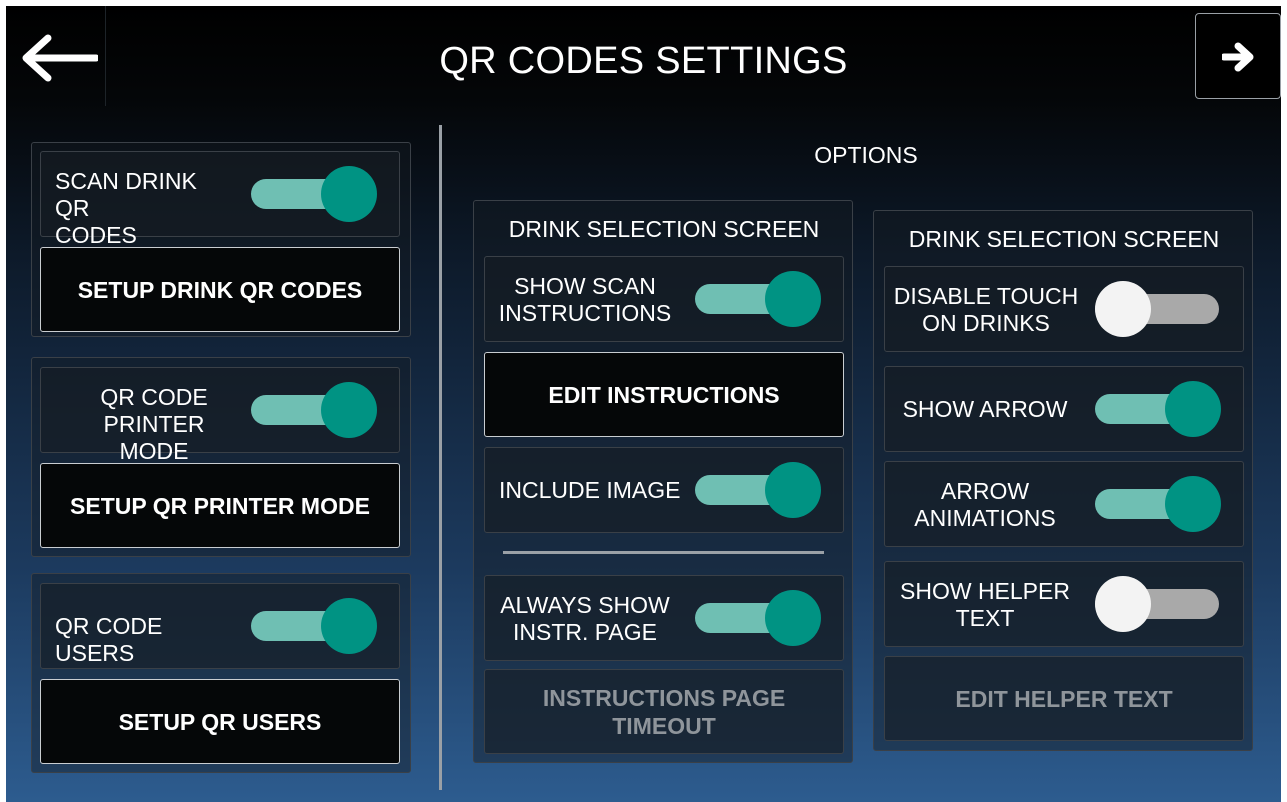 This screenshot has width=1287, height=802. What do you see at coordinates (759, 490) in the screenshot?
I see `include-image-toggle` at bounding box center [759, 490].